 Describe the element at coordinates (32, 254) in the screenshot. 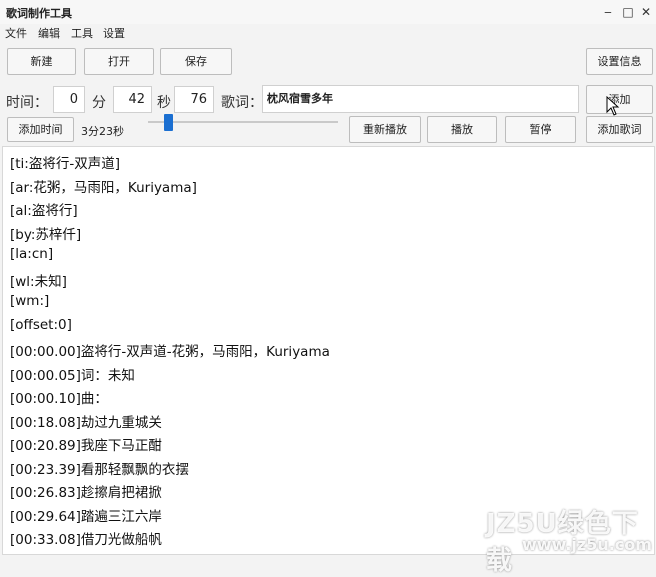

I see `lyric-line: [la:cn]` at that location.